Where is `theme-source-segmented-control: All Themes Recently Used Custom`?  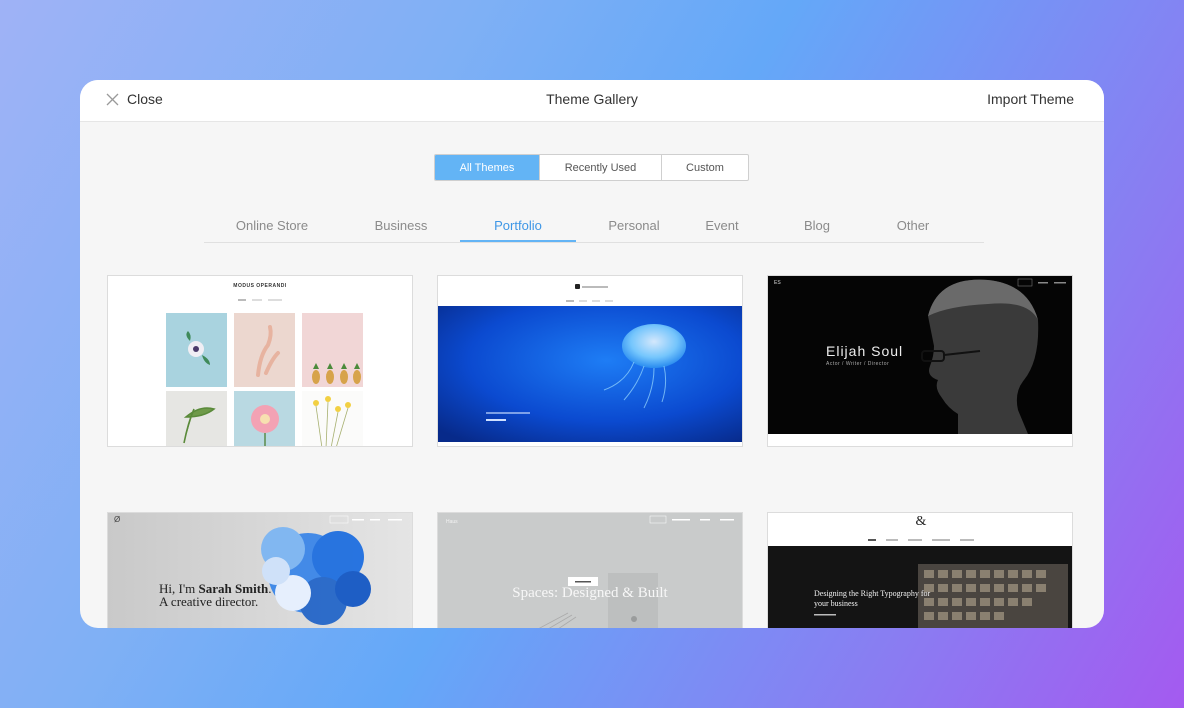
theme-source-segmented-control: All Themes Recently Used Custom is located at coordinates (591, 167).